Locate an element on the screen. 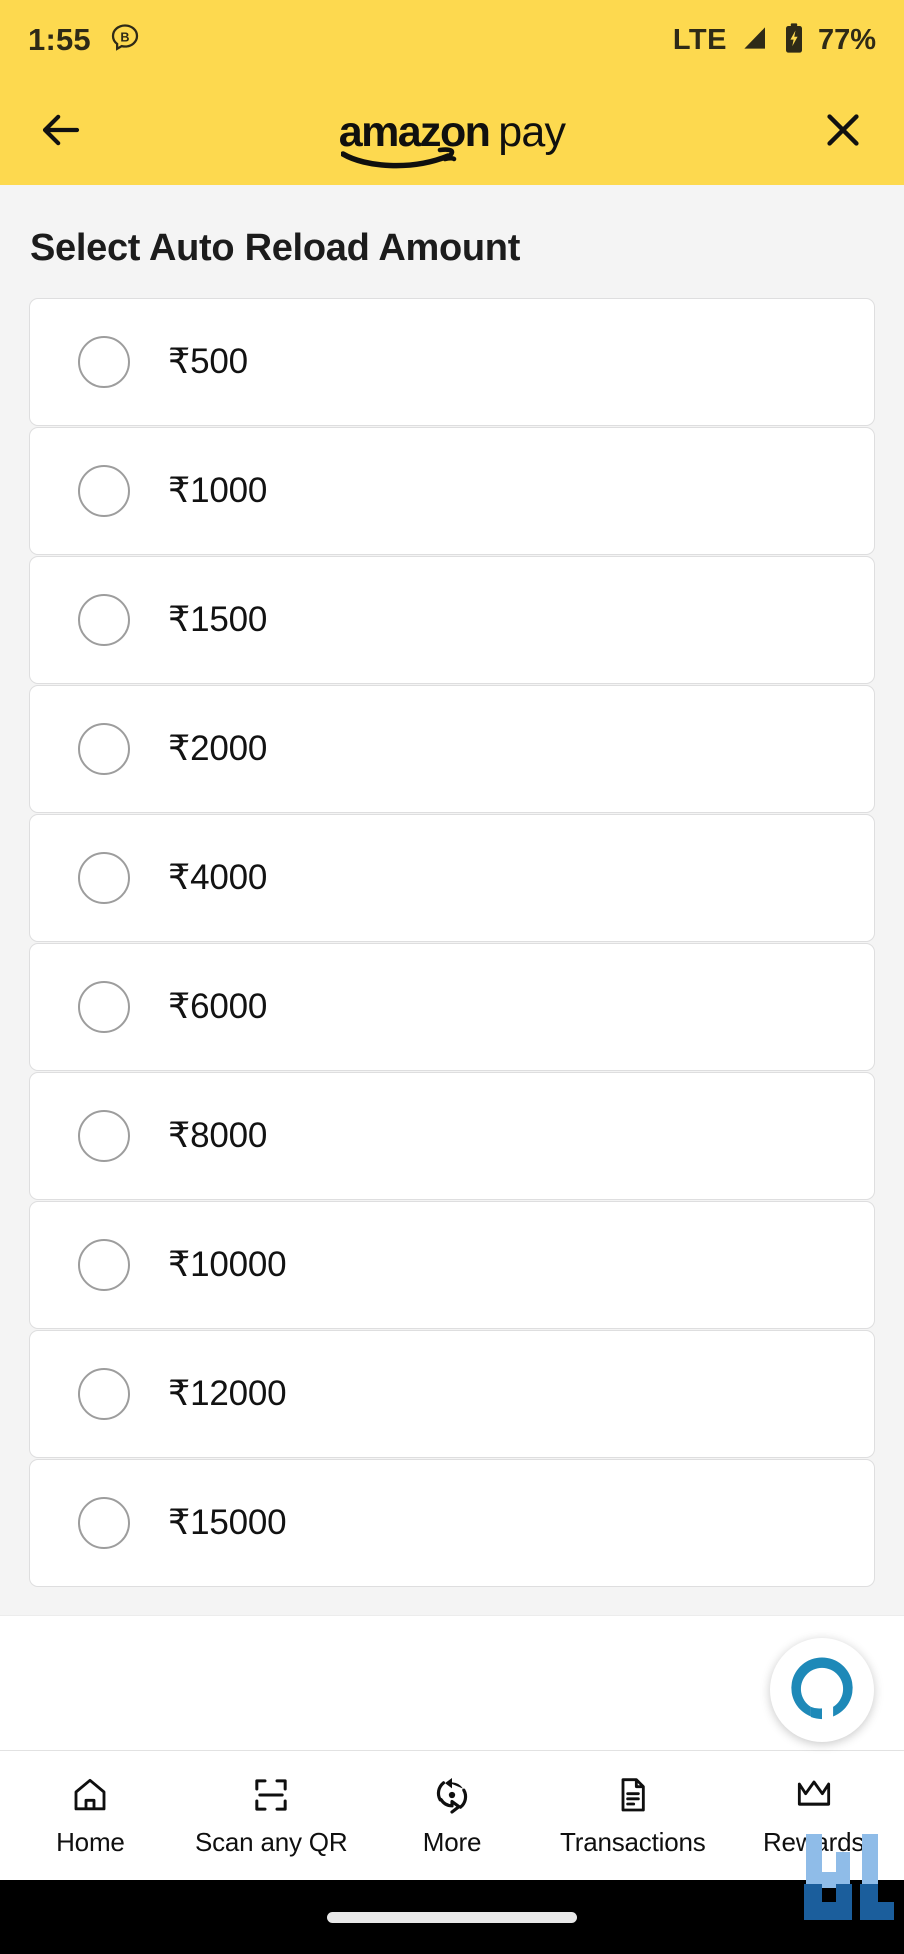 The width and height of the screenshot is (904, 1954). status-bar-left: 1:55 B is located at coordinates (84, 40).